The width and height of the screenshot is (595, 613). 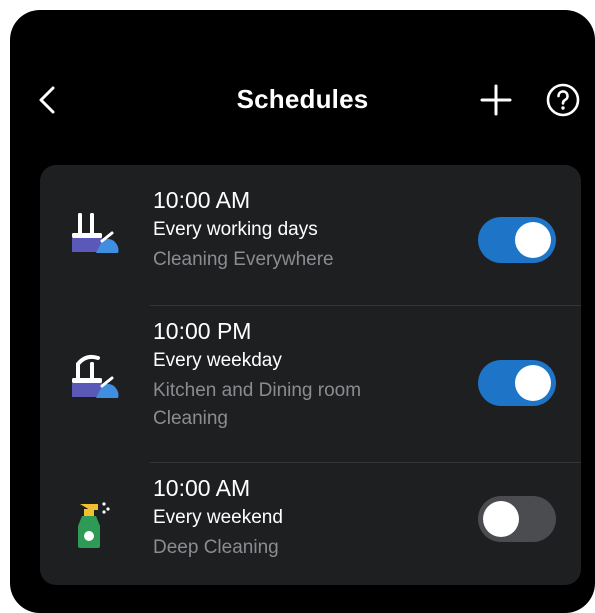 What do you see at coordinates (94, 380) in the screenshot?
I see `robot-arm-mop-icon` at bounding box center [94, 380].